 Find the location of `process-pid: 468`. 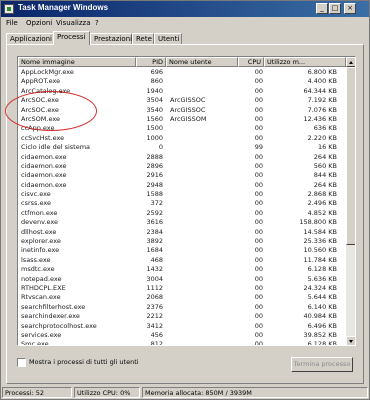

process-pid: 468 is located at coordinates (156, 259).